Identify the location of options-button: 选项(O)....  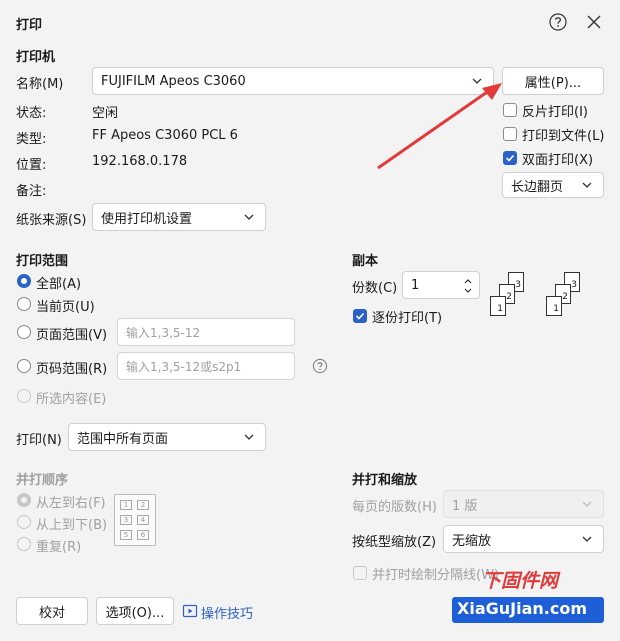
(135, 611).